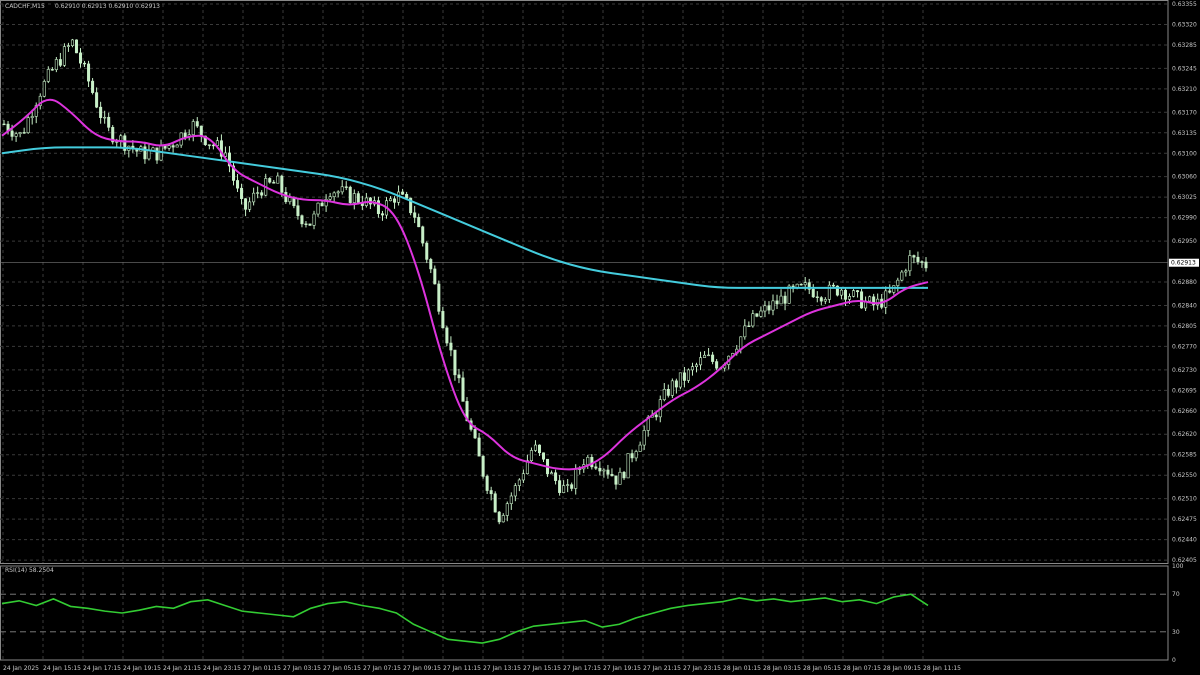  What do you see at coordinates (1184, 390) in the screenshot?
I see `price-tick-label: 0.62695` at bounding box center [1184, 390].